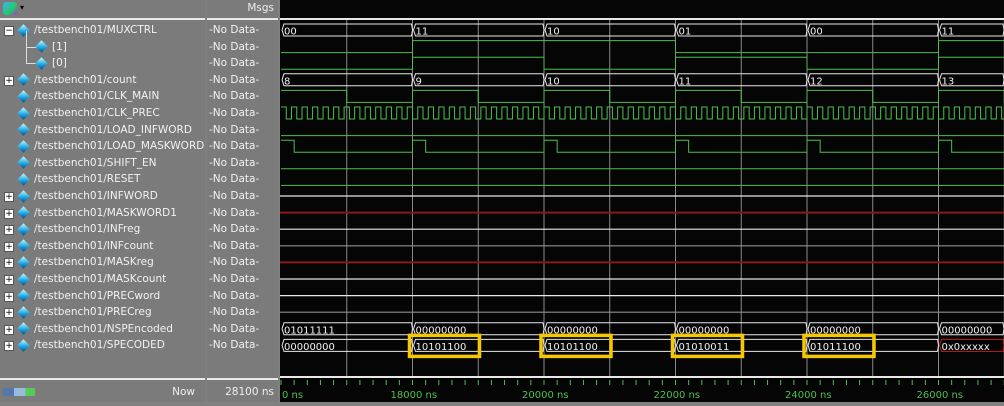 The image size is (1004, 406). Describe the element at coordinates (414, 395) in the screenshot. I see `timeline-label: 18000 ns` at that location.